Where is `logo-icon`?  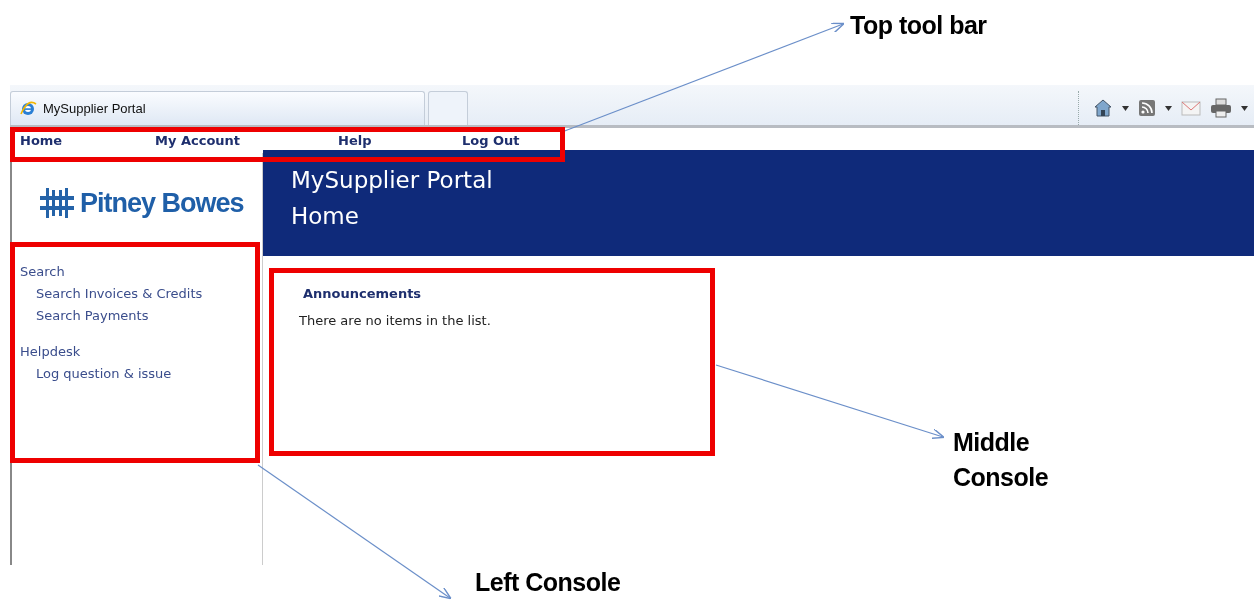 logo-icon is located at coordinates (57, 203).